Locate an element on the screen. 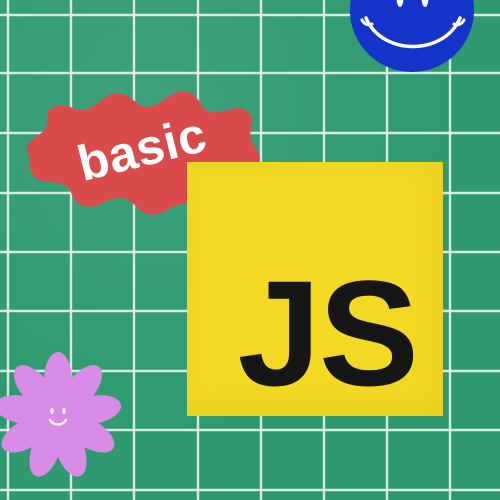 The image size is (500, 500). flower-icon is located at coordinates (61, 414).